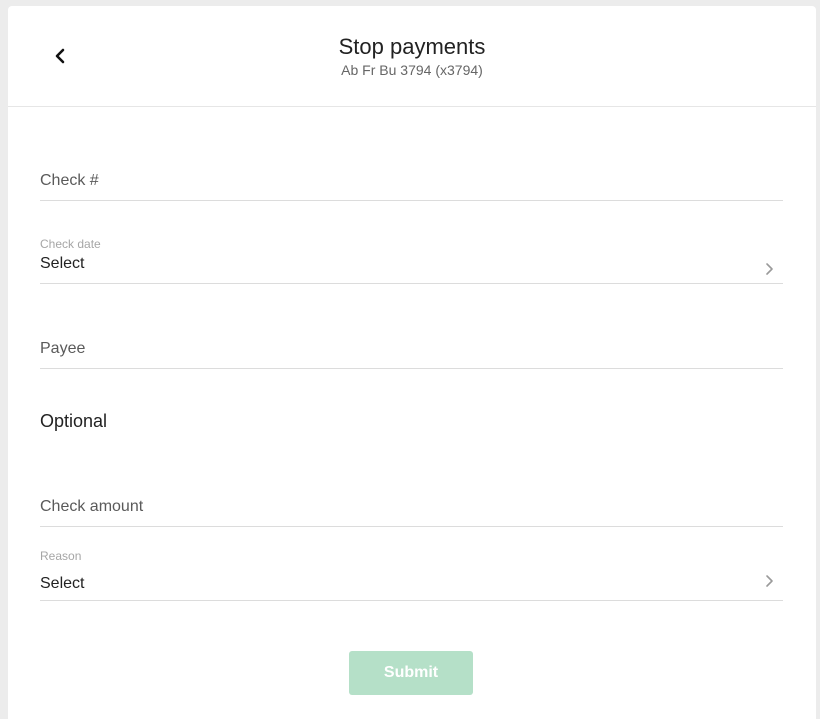 This screenshot has width=820, height=719. I want to click on check-date-label: Check date, so click(70, 244).